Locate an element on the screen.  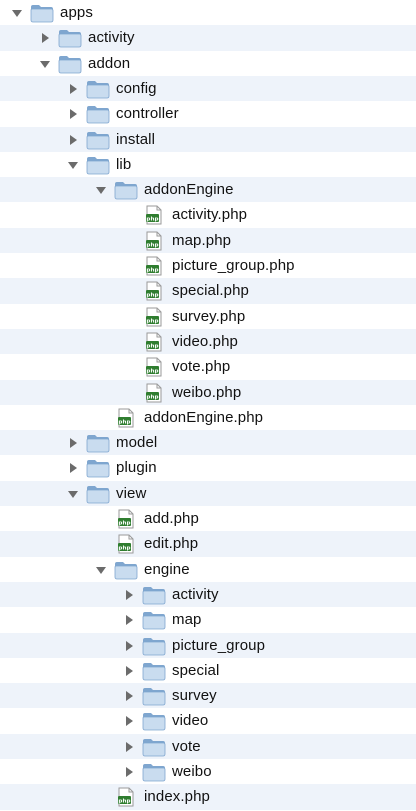
file-row-weibo-php: php weibo.php is located at coordinates (208, 392).